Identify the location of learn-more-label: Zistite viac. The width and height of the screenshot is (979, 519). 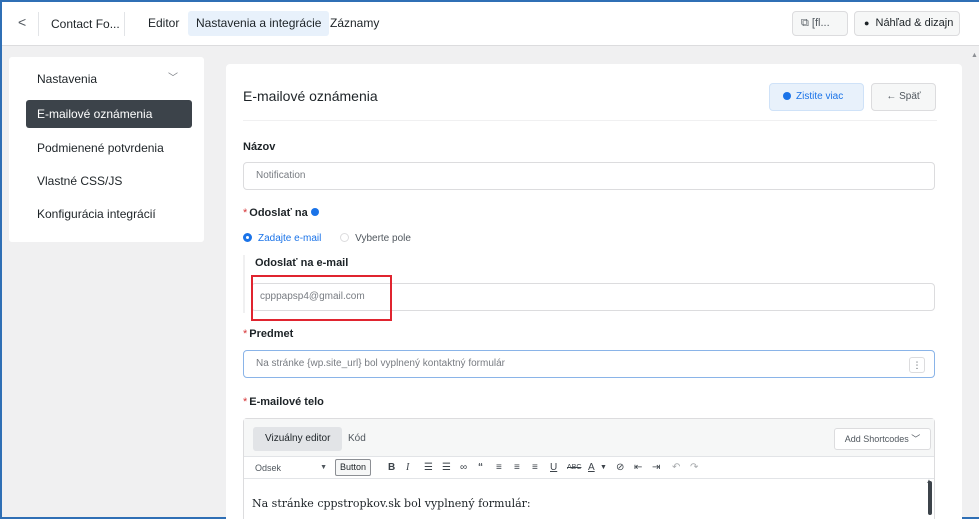
(820, 96).